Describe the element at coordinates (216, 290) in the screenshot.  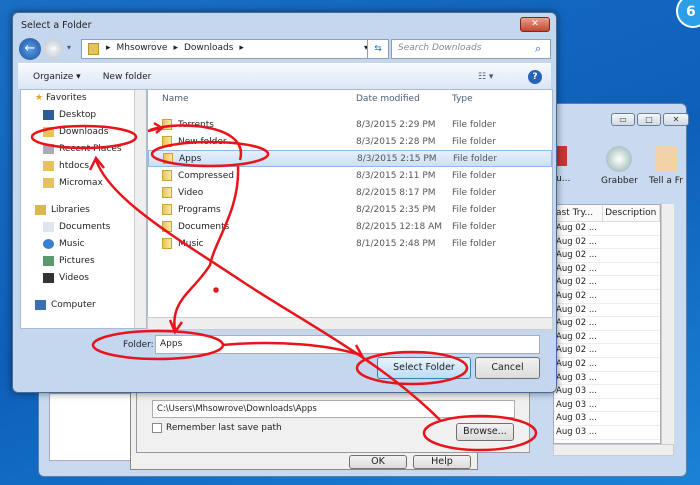
I see `annotation-dot` at that location.